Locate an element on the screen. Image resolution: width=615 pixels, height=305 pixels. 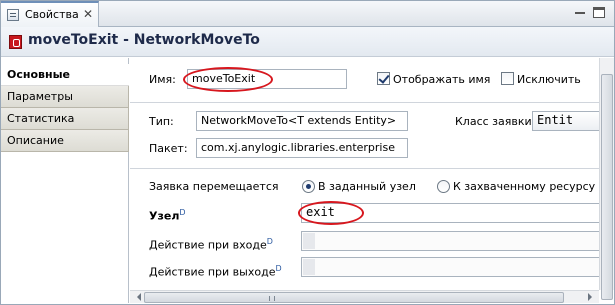
properties-icon is located at coordinates (13, 15).